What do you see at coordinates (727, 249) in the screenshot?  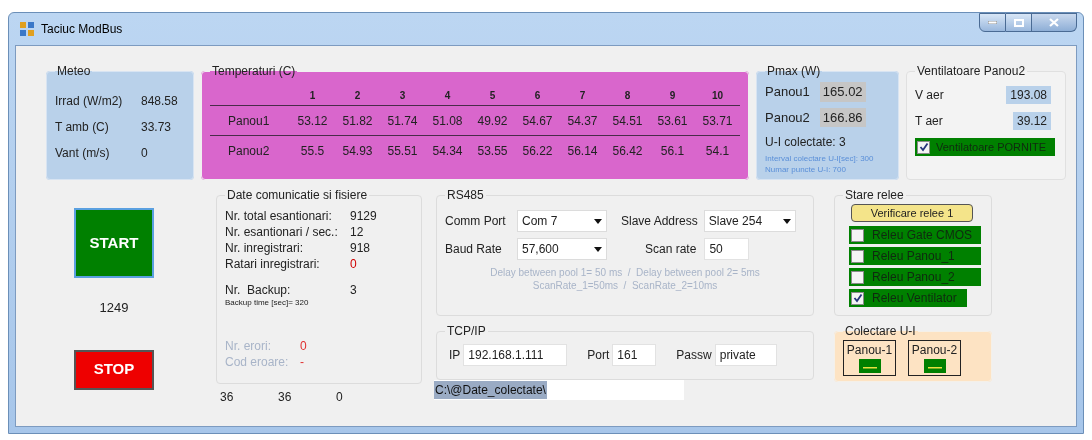 I see `scan-rate-field: 50` at bounding box center [727, 249].